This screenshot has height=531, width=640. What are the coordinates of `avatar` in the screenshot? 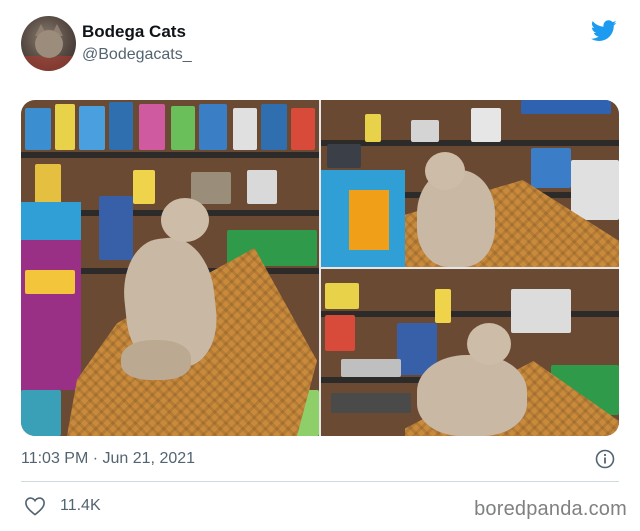 It's located at (48, 43).